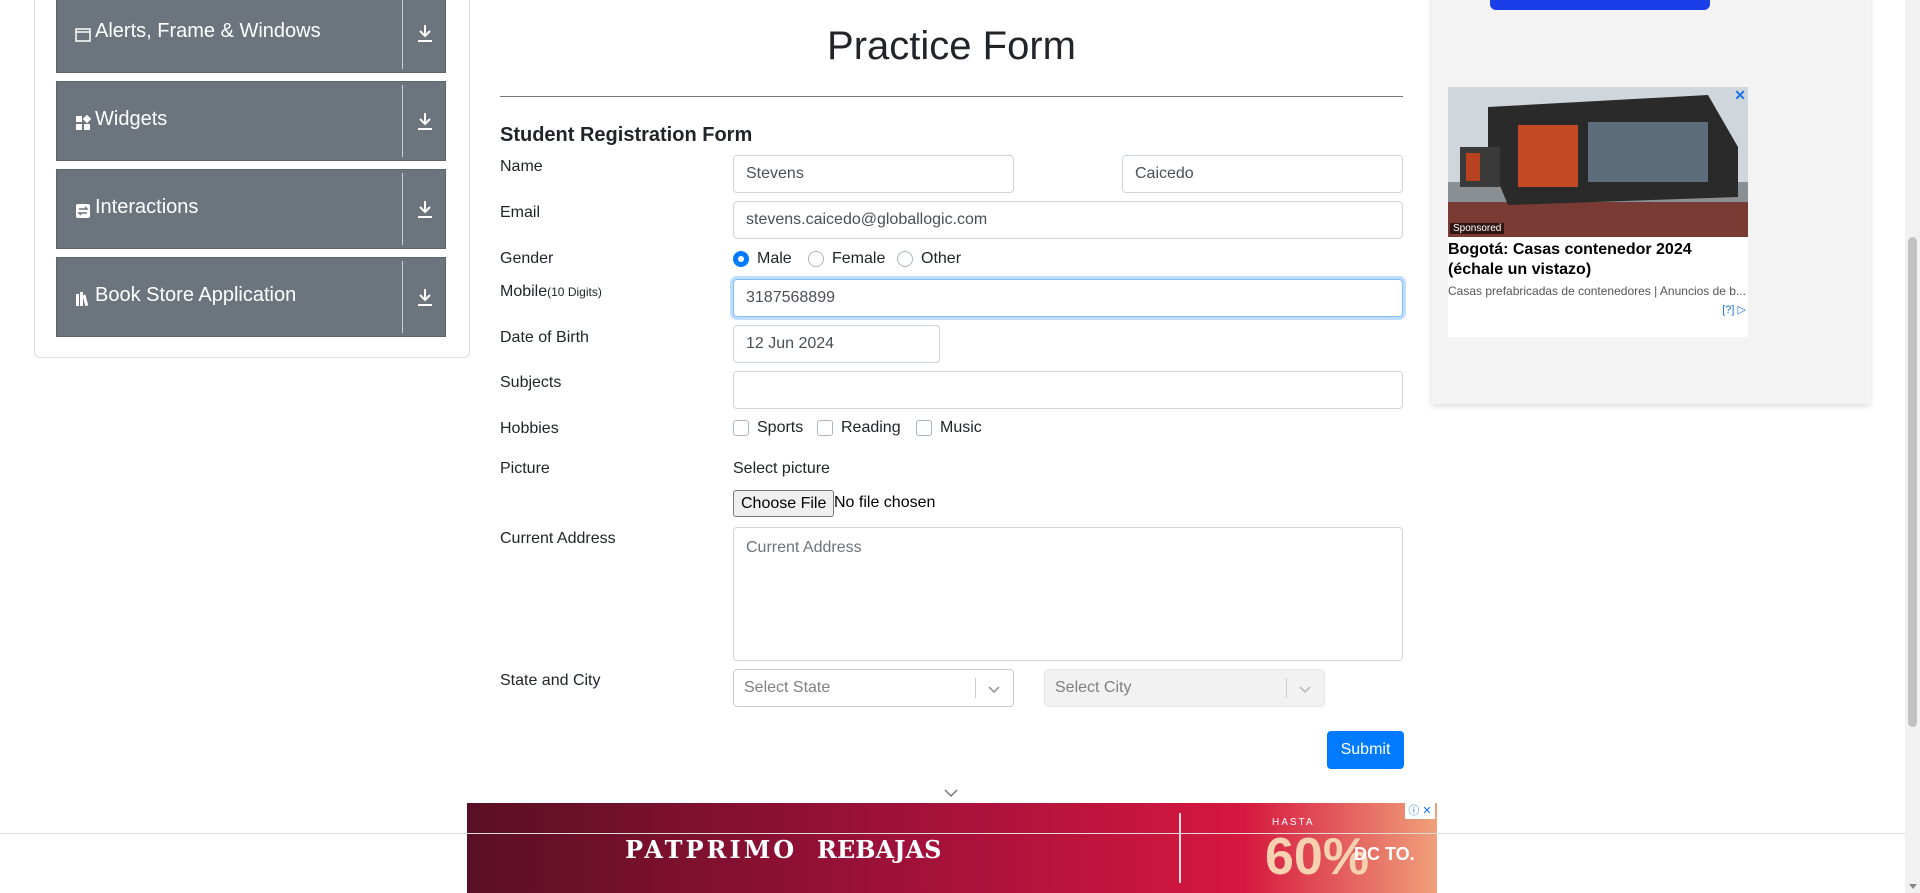 The image size is (1920, 893). What do you see at coordinates (1365, 750) in the screenshot?
I see `submit-button: Submit` at bounding box center [1365, 750].